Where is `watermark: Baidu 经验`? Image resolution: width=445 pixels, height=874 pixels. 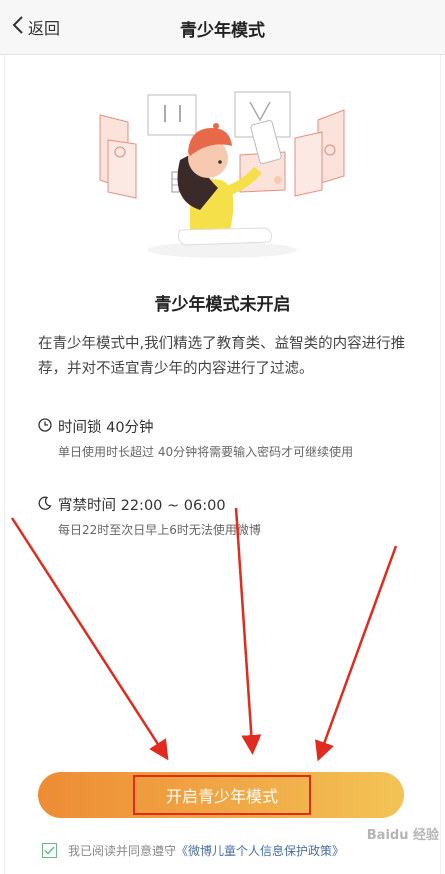
watermark: Baidu 经验 is located at coordinates (402, 835).